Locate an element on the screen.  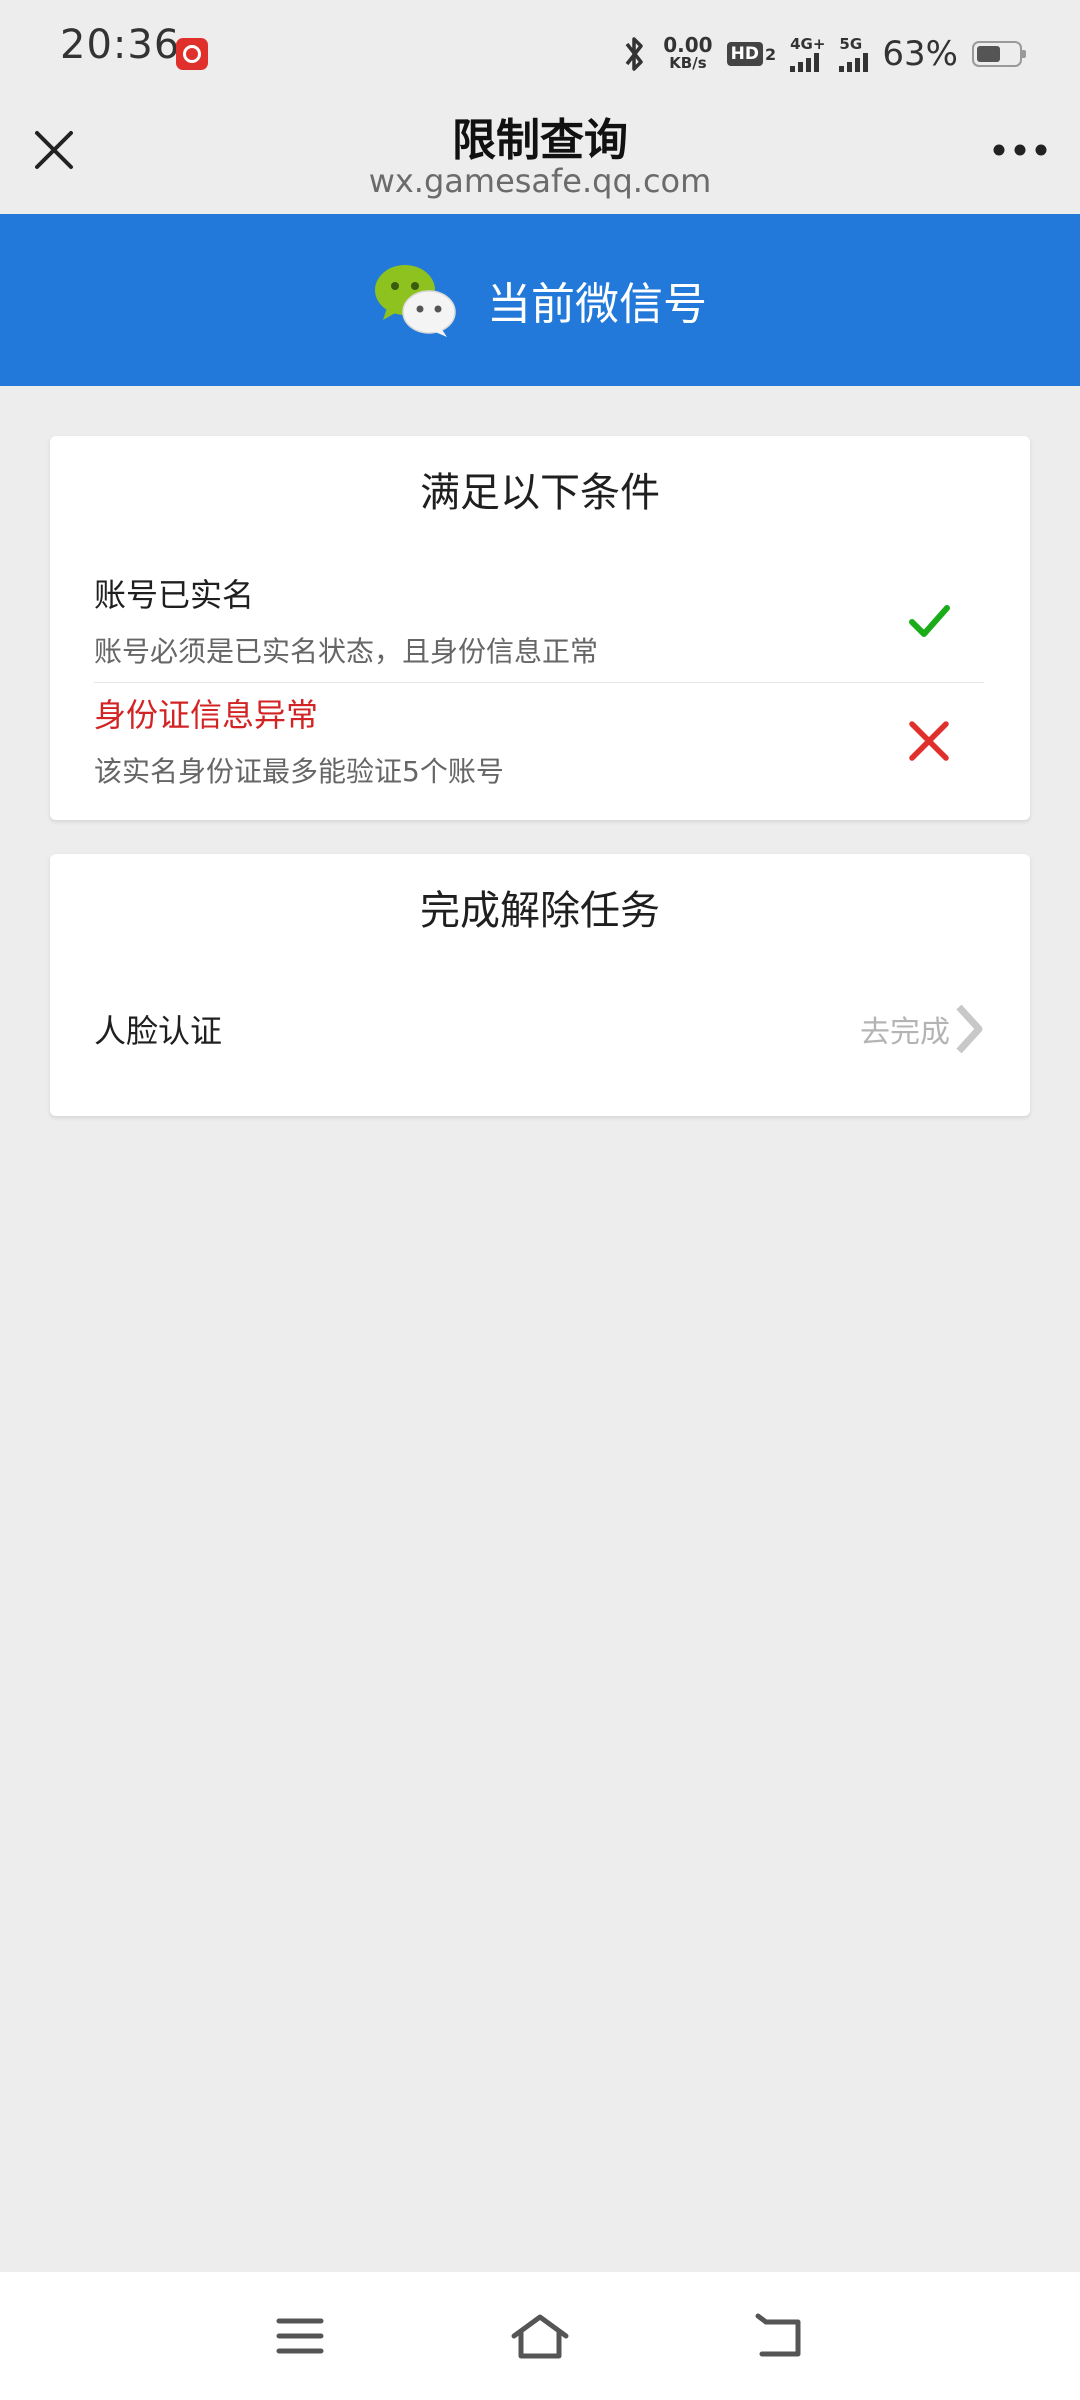
signal-4g-icon: 4G+ is located at coordinates (807, 54).